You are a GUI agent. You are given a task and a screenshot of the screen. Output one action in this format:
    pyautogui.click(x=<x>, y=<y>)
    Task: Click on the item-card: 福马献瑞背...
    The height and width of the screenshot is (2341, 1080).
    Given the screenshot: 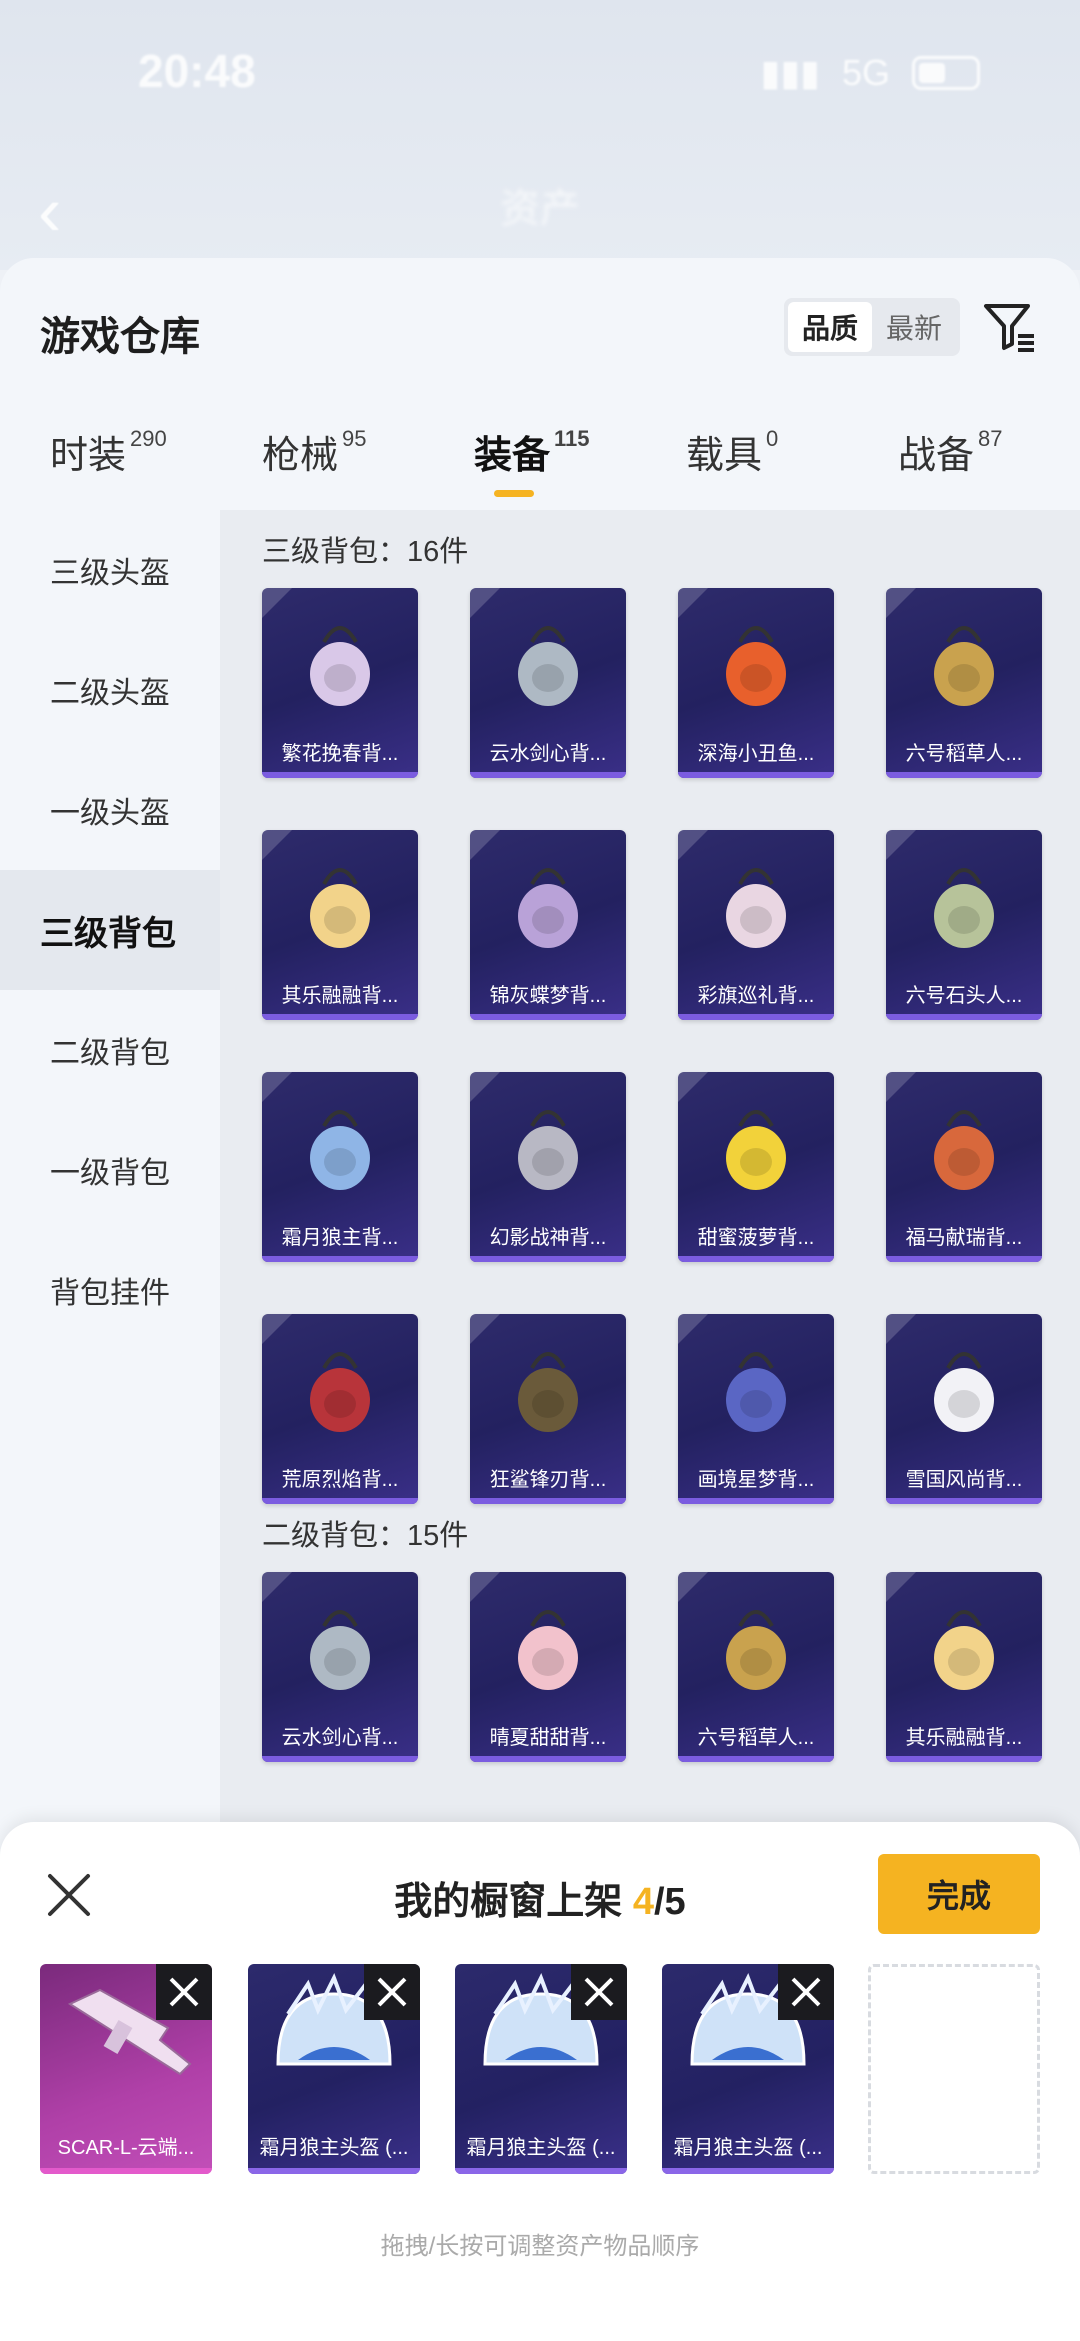 What is the action you would take?
    pyautogui.click(x=964, y=1167)
    